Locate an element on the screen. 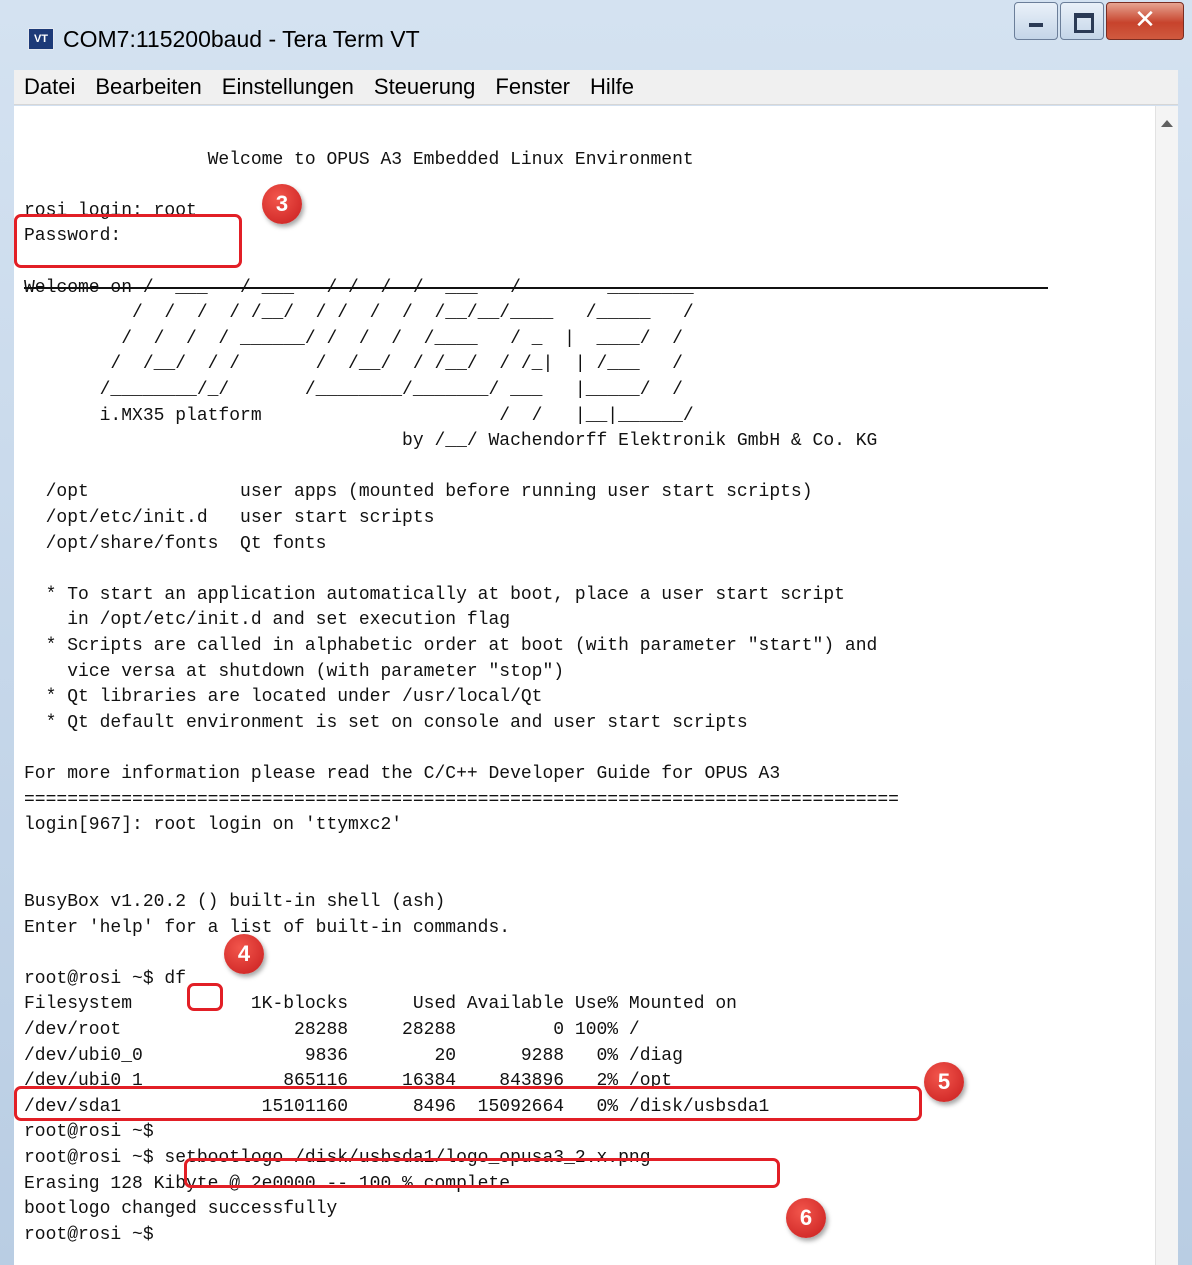 Image resolution: width=1192 pixels, height=1265 pixels. terminal-line: root@rosi ~$ df is located at coordinates (105, 978).